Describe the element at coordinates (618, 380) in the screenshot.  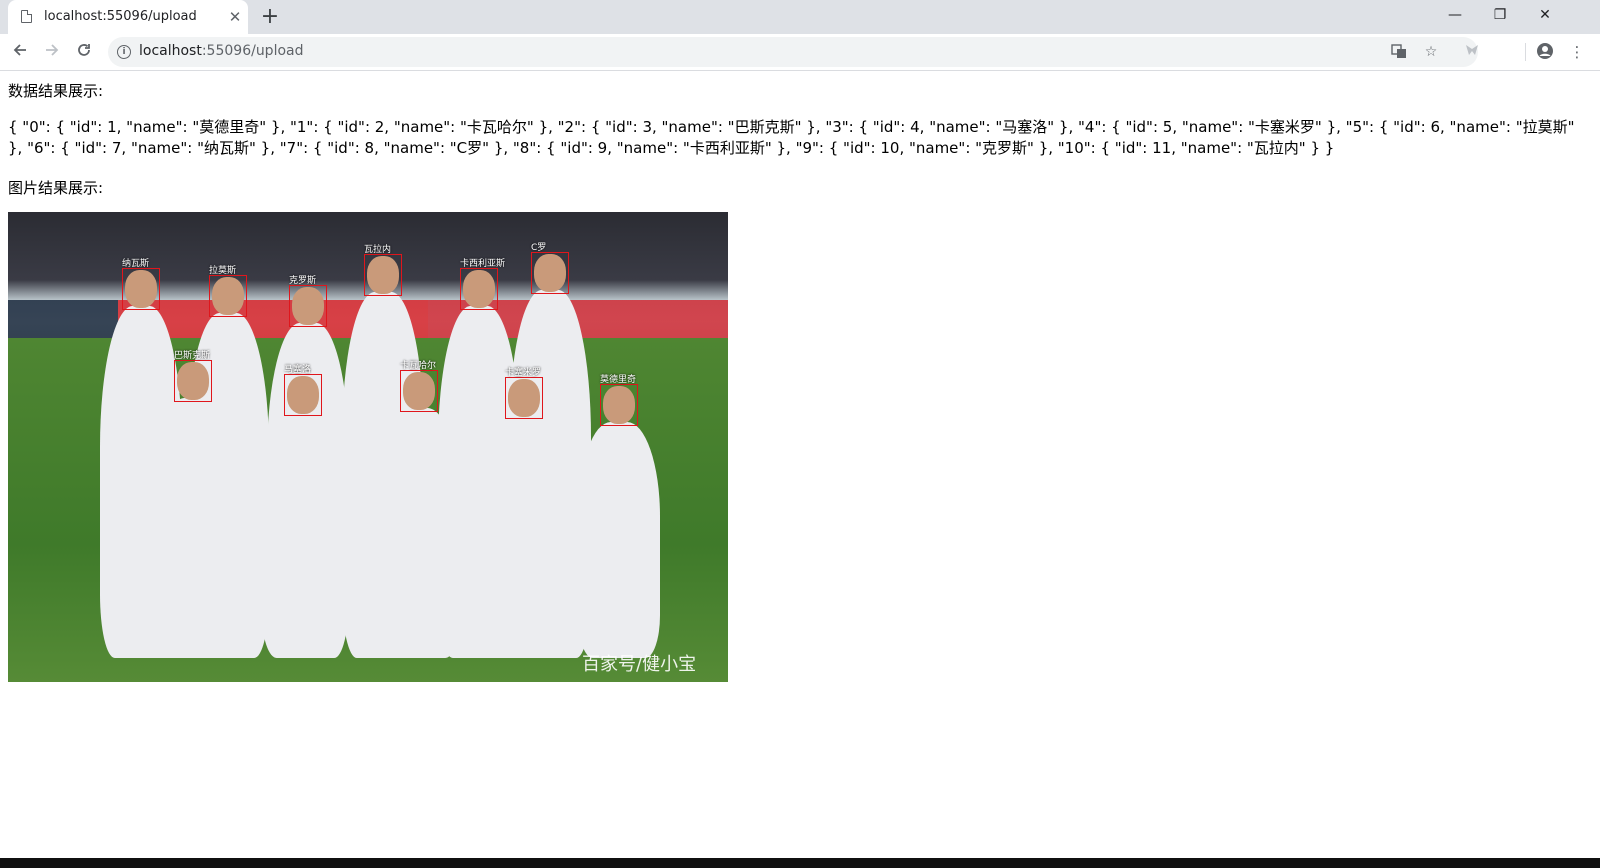
I see `face-name-label: 莫德里奇` at that location.